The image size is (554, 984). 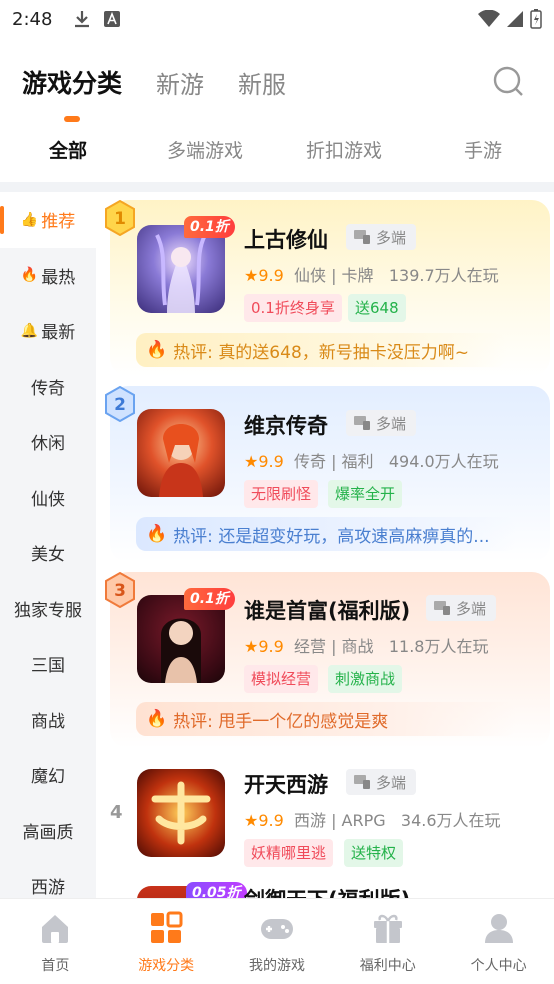 I want to click on svg-text: 1, so click(x=120, y=219).